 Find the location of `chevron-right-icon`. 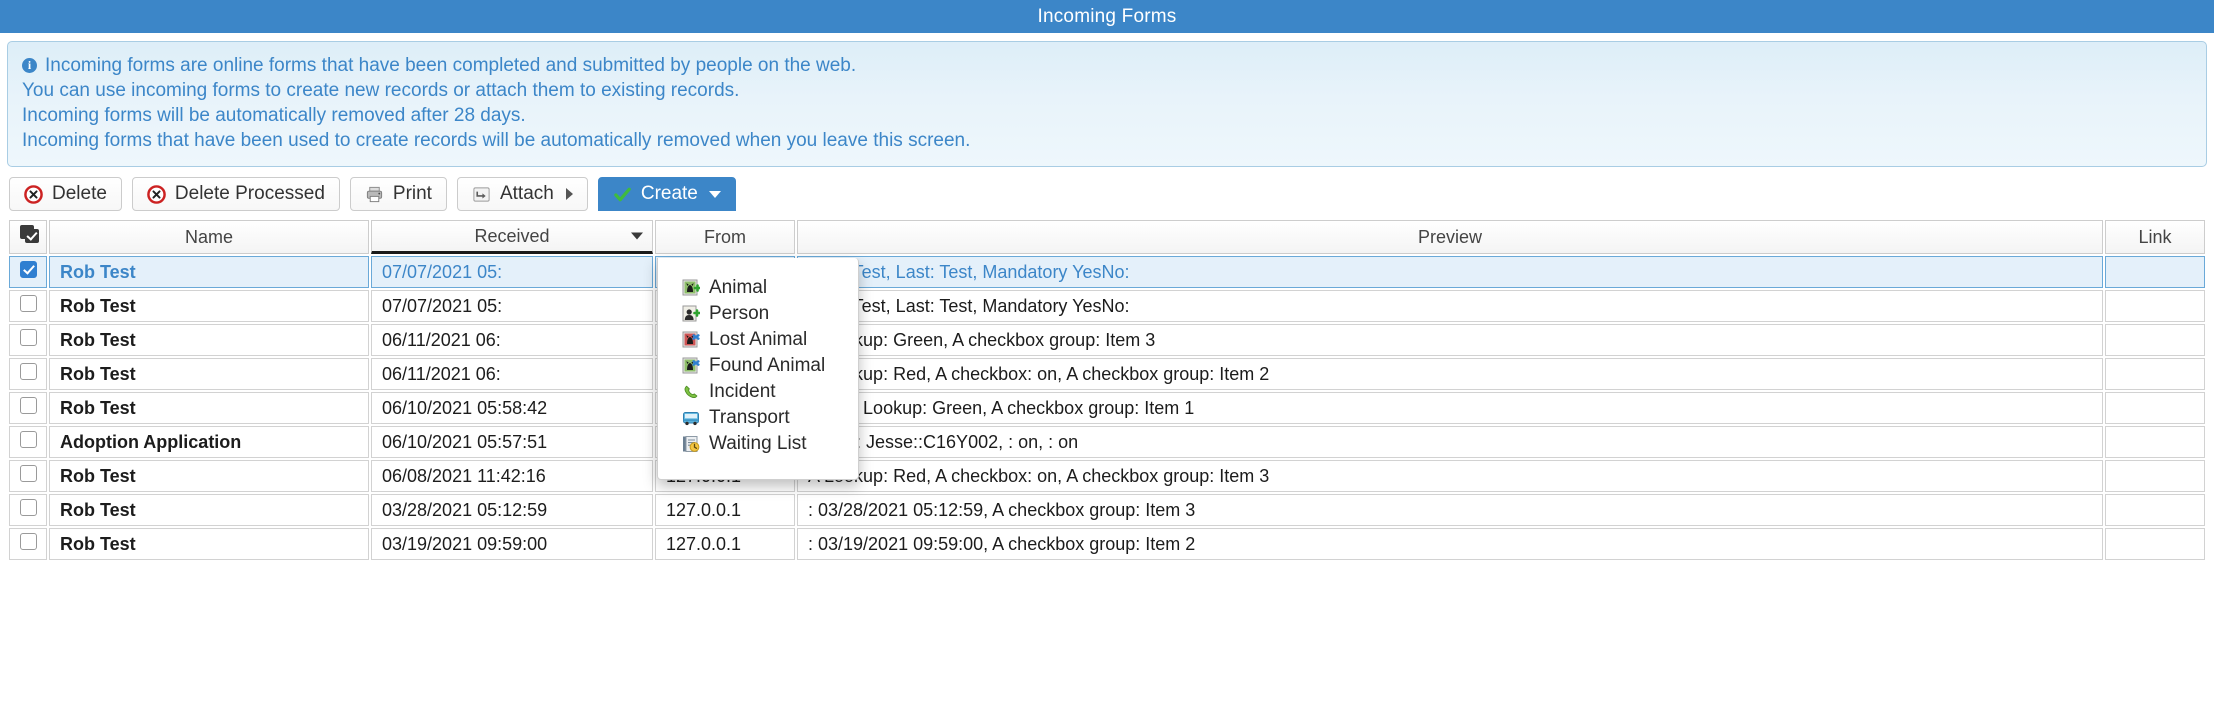

chevron-right-icon is located at coordinates (569, 194).